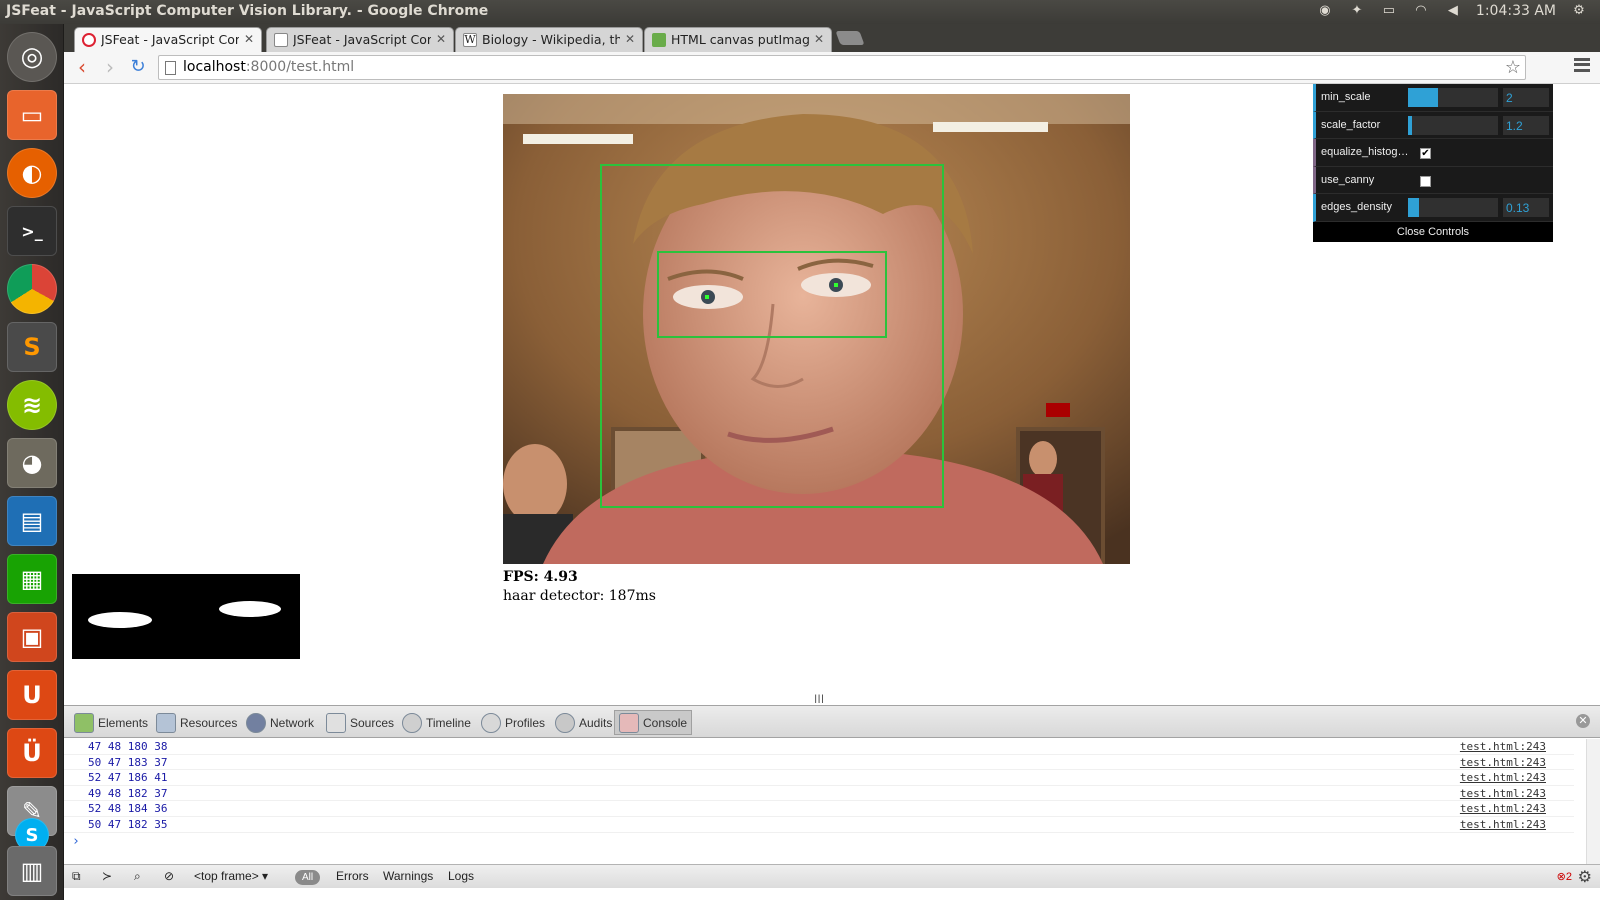 This screenshot has width=1600, height=900. What do you see at coordinates (408, 876) in the screenshot?
I see `filter-warnings: Warnings` at bounding box center [408, 876].